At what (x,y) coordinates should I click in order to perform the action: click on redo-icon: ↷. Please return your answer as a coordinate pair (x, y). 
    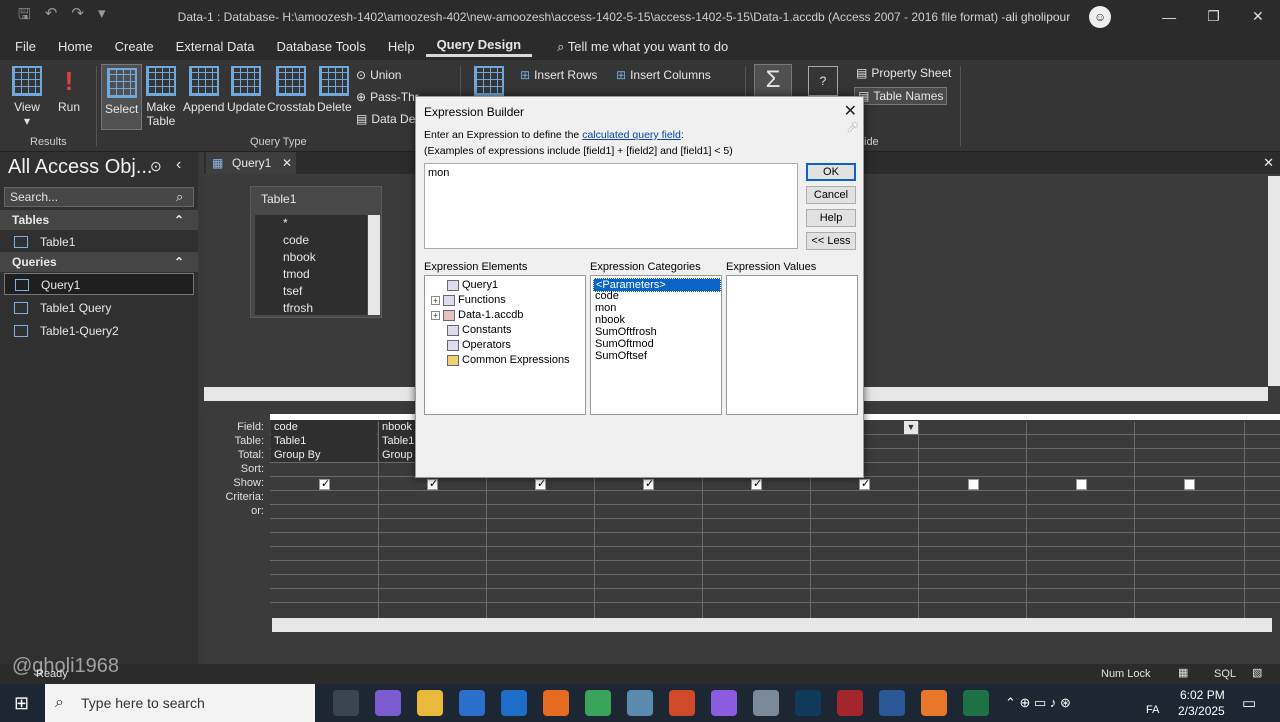
    Looking at the image, I should click on (77, 16).